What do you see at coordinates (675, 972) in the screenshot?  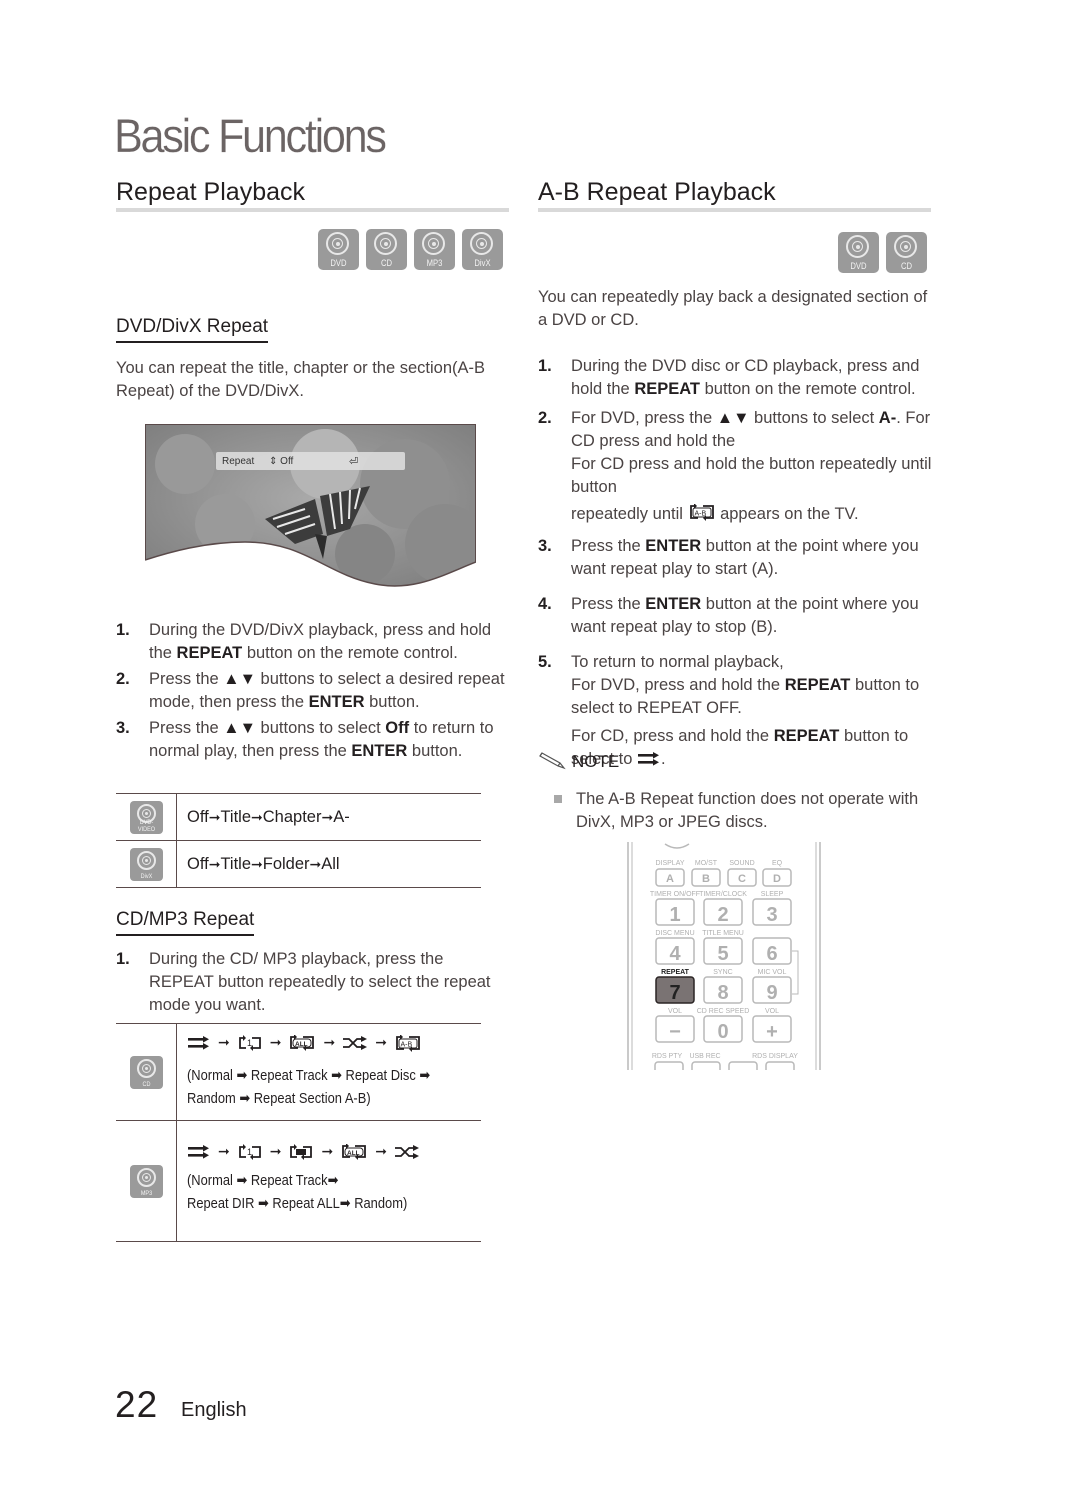 I see `remote-key-label: REPEAT` at bounding box center [675, 972].